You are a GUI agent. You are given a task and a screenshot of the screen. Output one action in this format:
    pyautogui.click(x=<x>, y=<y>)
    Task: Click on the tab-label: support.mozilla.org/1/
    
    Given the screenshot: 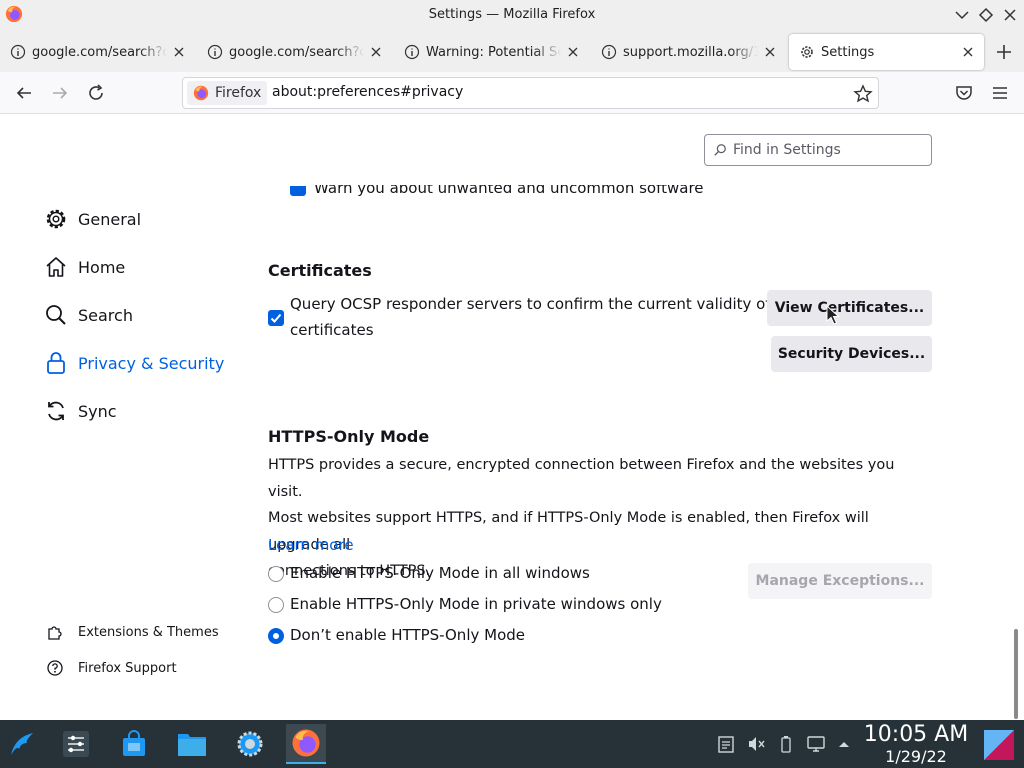 What is the action you would take?
    pyautogui.click(x=690, y=52)
    